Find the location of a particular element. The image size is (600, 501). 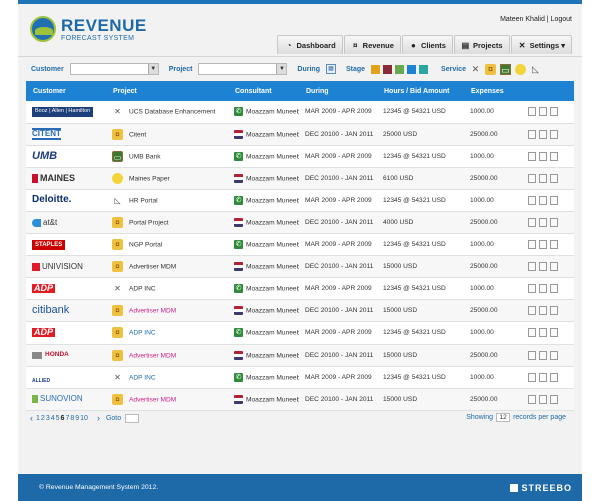

page-link-4: 4 is located at coordinates (53, 418).